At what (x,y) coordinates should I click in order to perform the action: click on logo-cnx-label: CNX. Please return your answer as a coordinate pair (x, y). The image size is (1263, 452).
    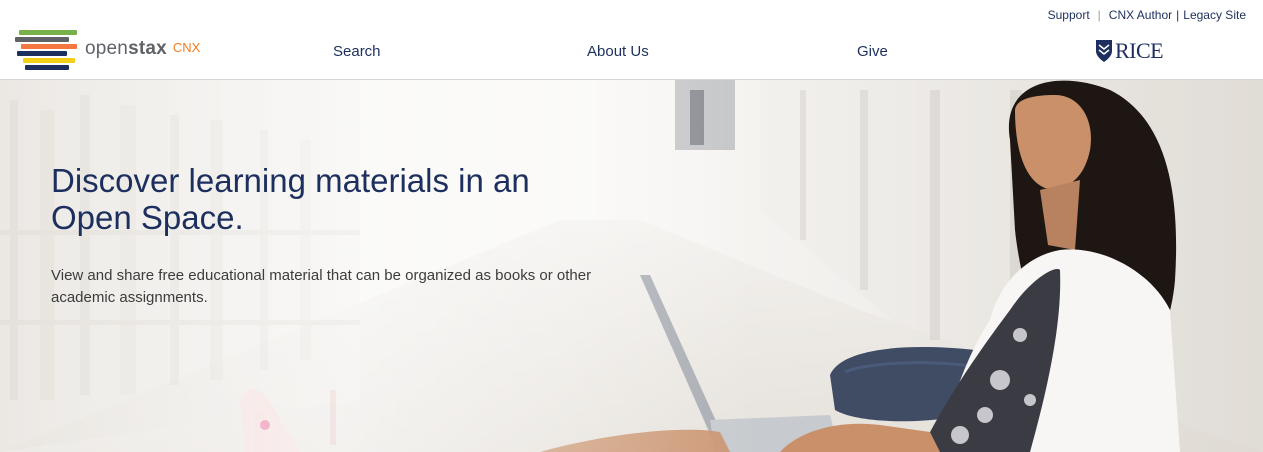
    Looking at the image, I should click on (186, 47).